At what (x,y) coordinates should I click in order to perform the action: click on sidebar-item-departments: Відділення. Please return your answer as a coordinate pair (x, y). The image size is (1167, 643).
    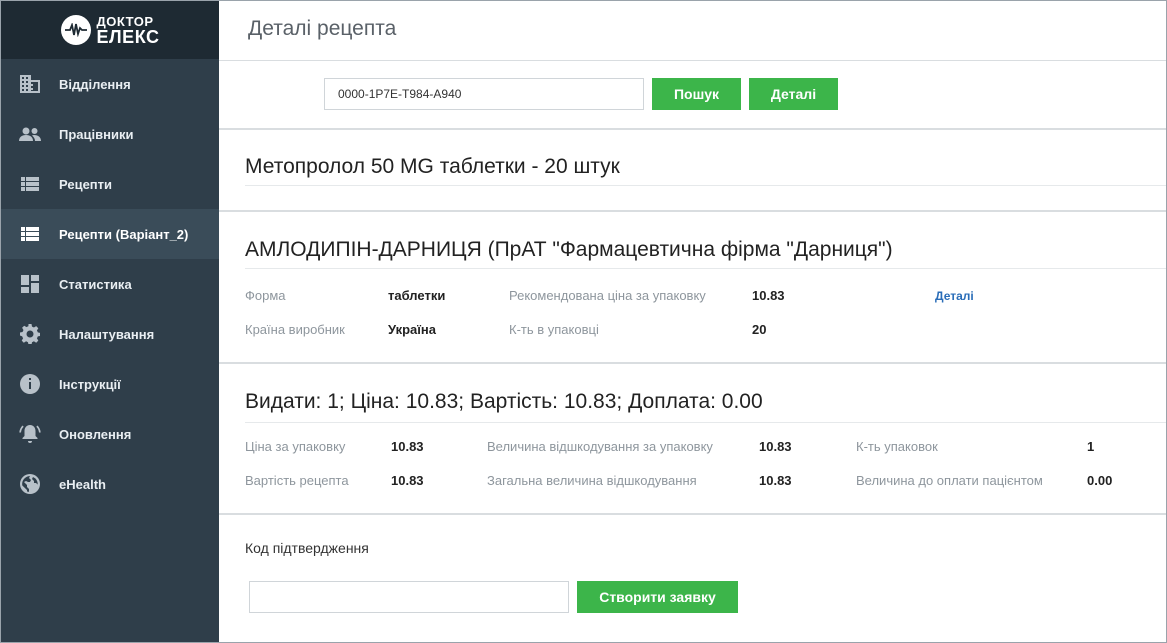
    Looking at the image, I should click on (110, 84).